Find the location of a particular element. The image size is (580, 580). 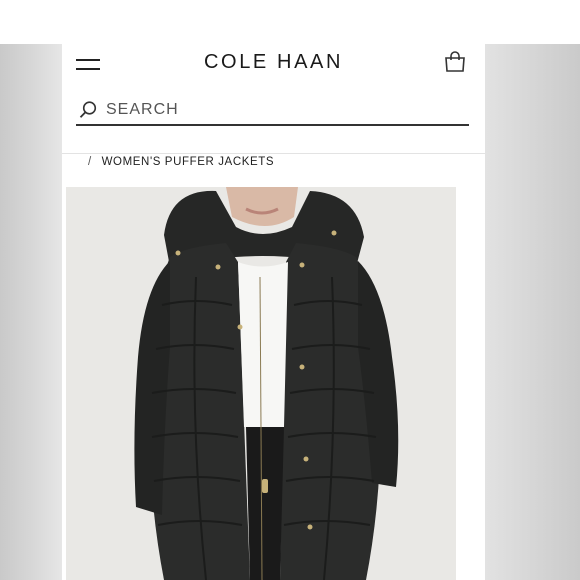

search-input is located at coordinates (281, 110).